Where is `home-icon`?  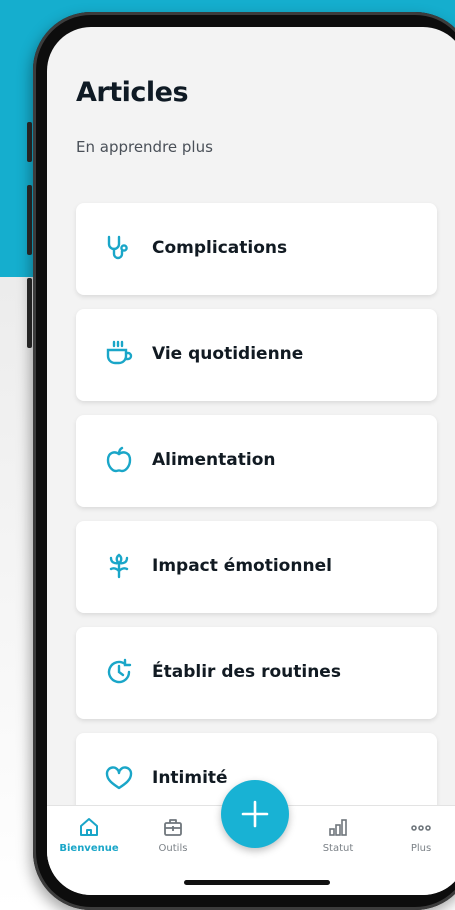 home-icon is located at coordinates (89, 827).